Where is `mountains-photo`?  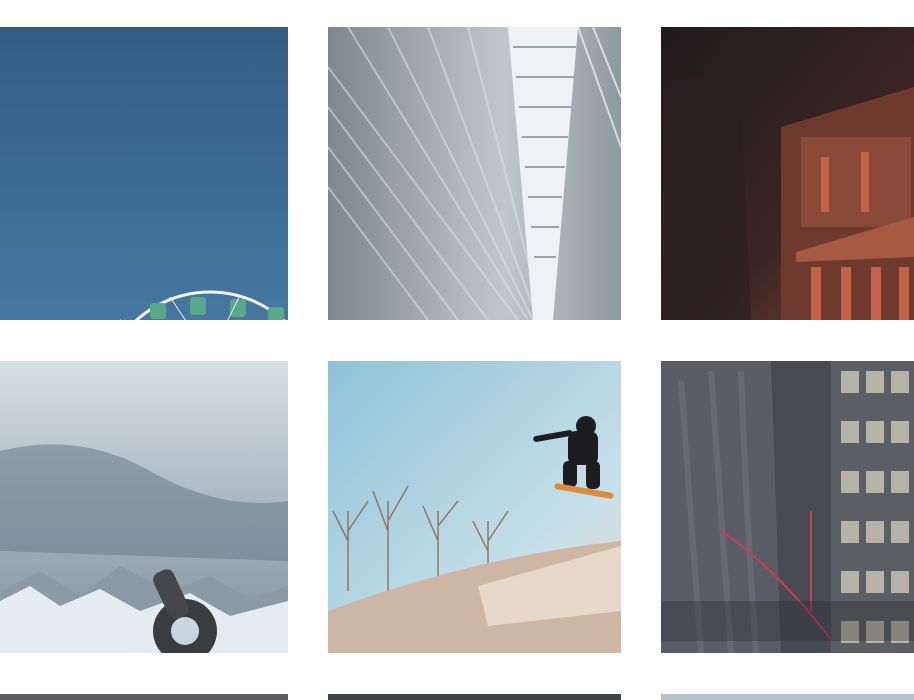
mountains-photo is located at coordinates (144, 507).